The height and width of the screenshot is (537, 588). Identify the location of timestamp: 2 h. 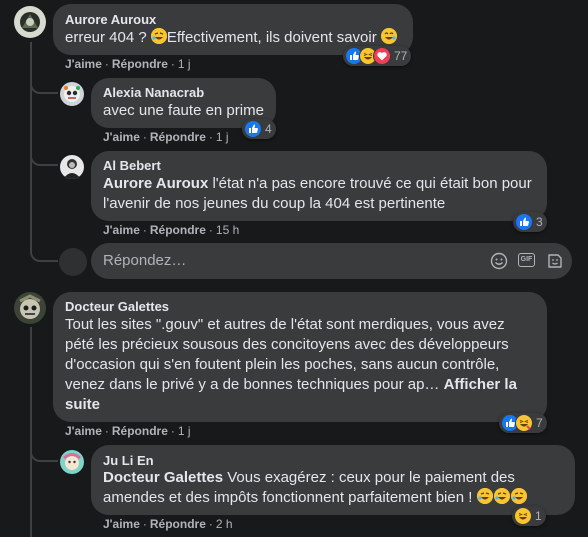
(224, 524).